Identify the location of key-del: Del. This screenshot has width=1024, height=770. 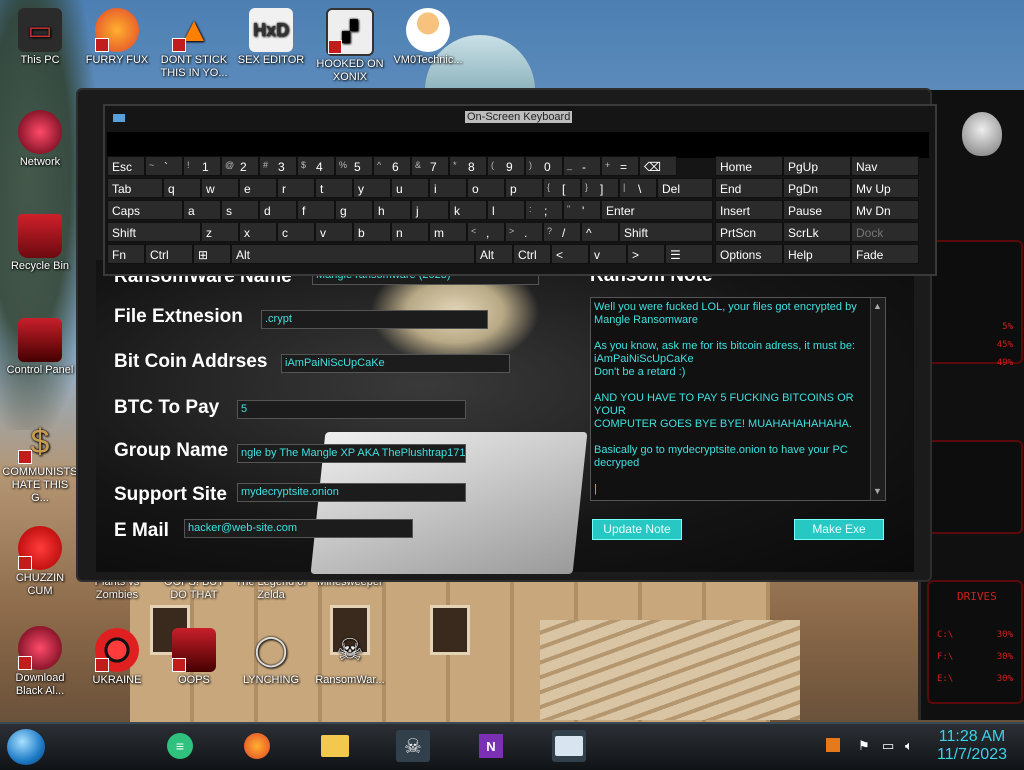
(685, 188).